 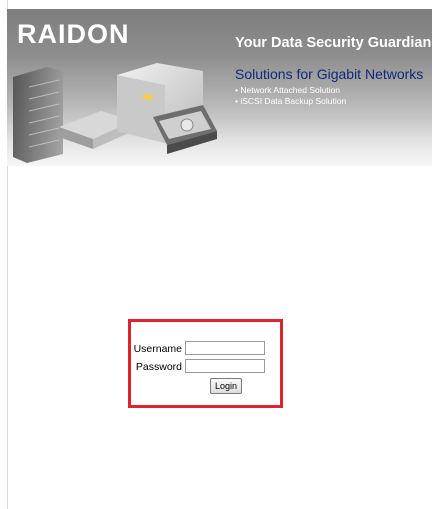 I want to click on banner-tagline: Your Data Security Guardian., so click(x=333, y=43).